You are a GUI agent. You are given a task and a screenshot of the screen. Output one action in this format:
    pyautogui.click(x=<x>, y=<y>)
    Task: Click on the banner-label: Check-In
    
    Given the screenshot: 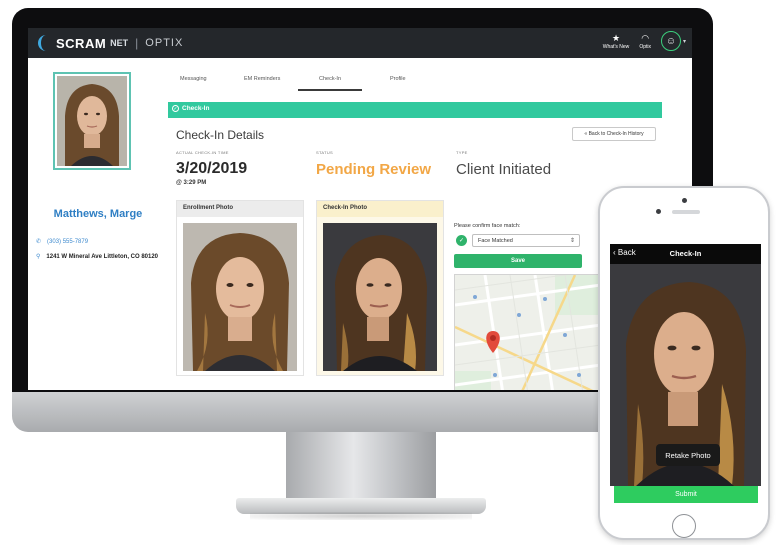 What is the action you would take?
    pyautogui.click(x=196, y=108)
    